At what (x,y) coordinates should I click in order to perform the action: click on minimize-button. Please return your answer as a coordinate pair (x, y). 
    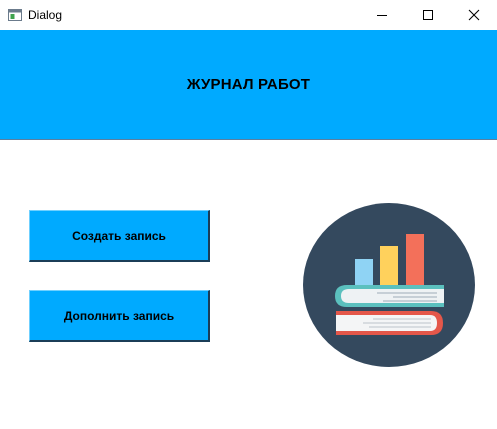
    Looking at the image, I should click on (382, 15).